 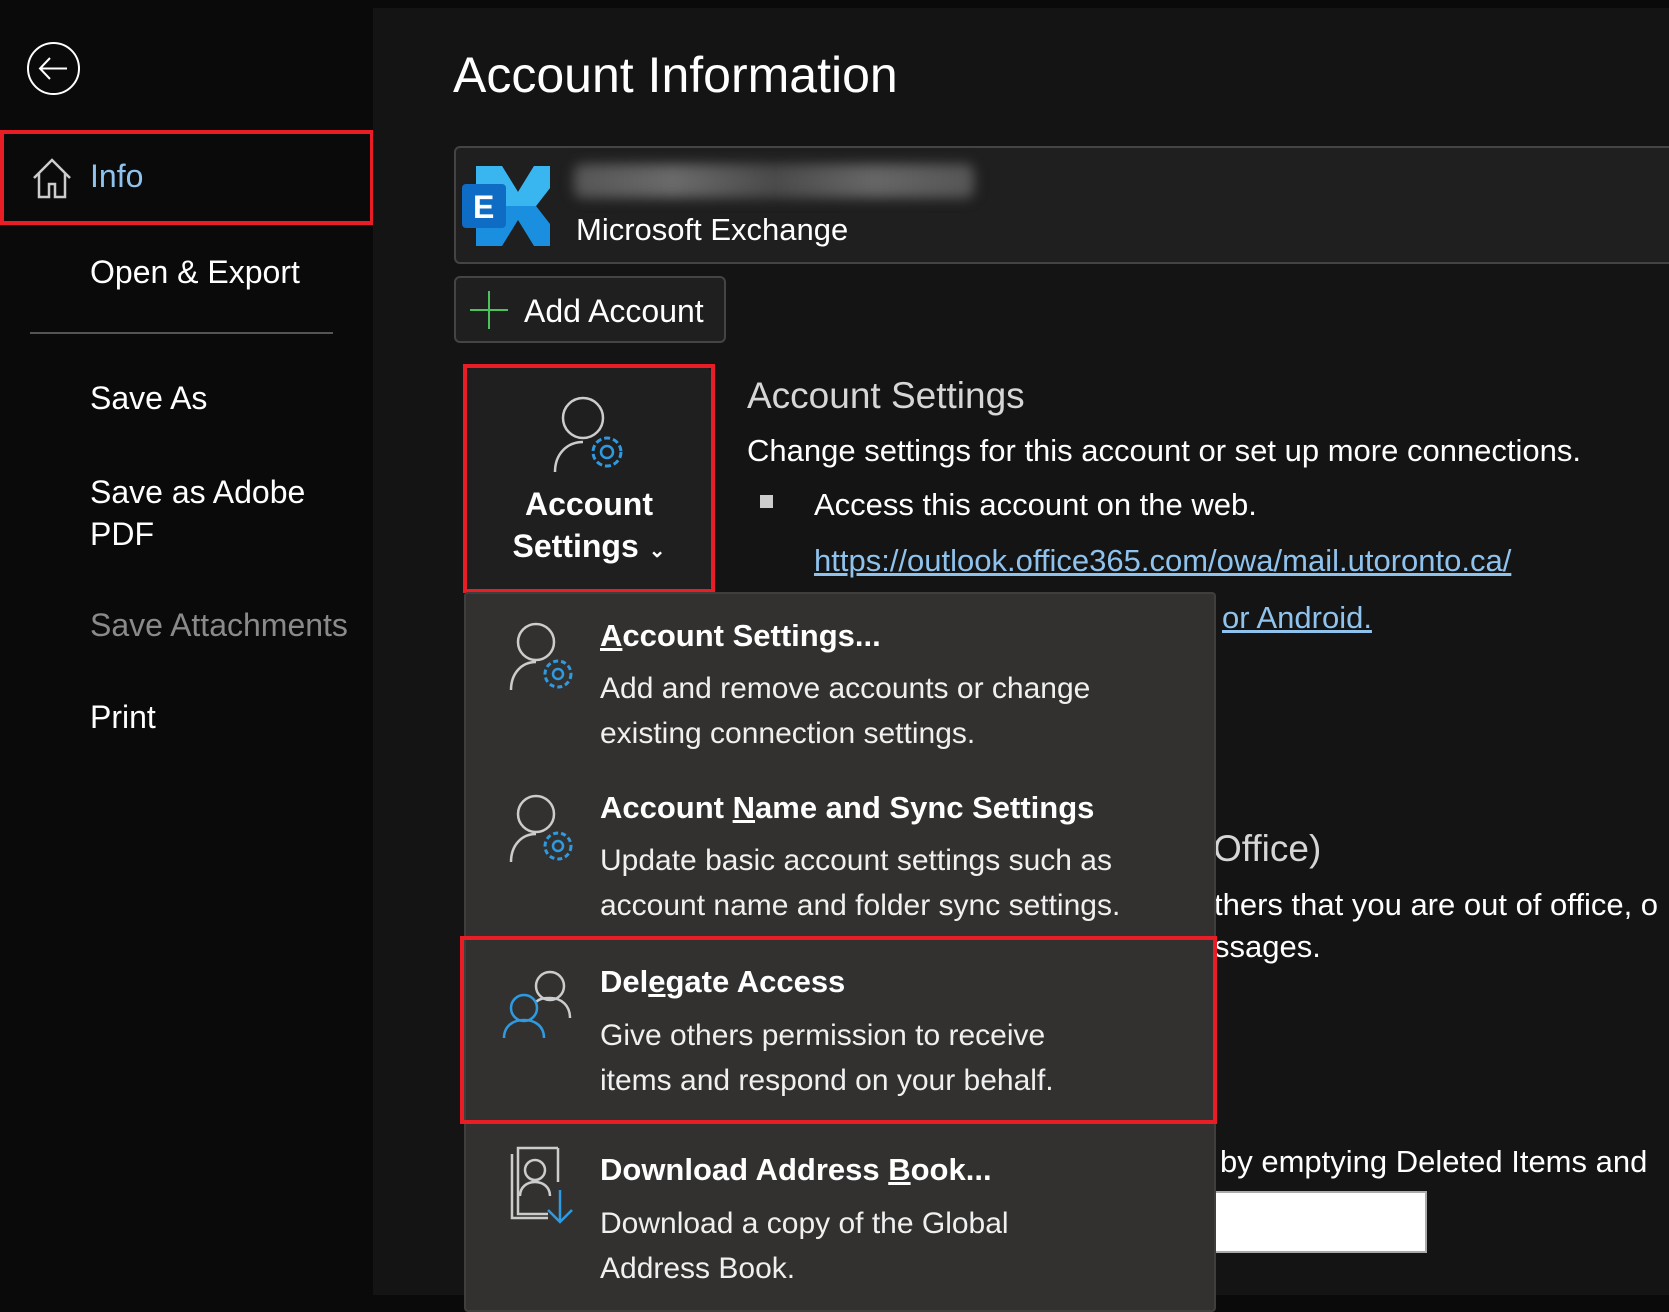 What do you see at coordinates (181, 333) in the screenshot?
I see `sidebar-divider` at bounding box center [181, 333].